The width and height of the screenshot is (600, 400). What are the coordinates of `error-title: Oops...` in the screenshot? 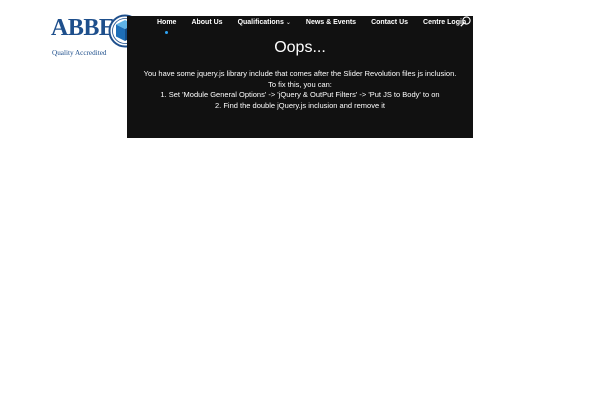 It's located at (300, 47).